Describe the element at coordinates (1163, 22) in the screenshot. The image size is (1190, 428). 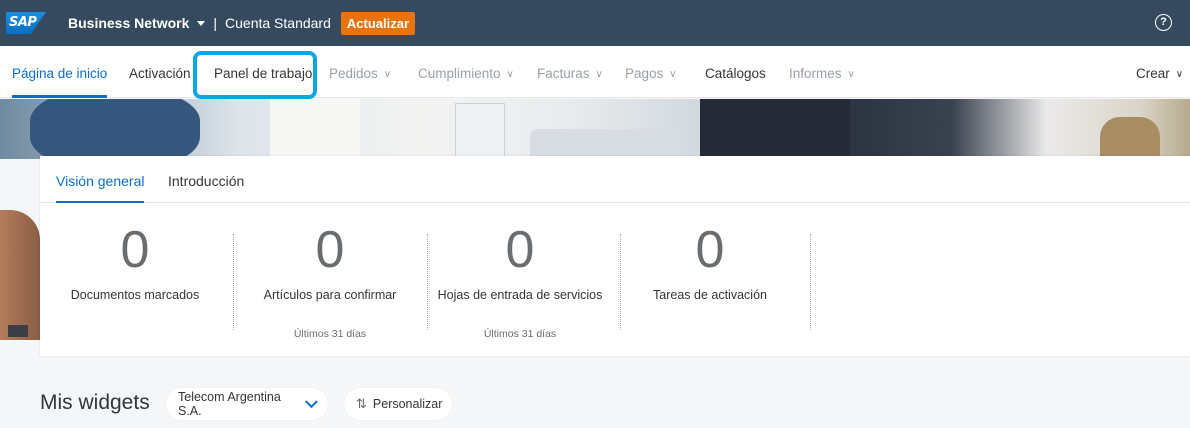
I see `help-icon: ?` at that location.